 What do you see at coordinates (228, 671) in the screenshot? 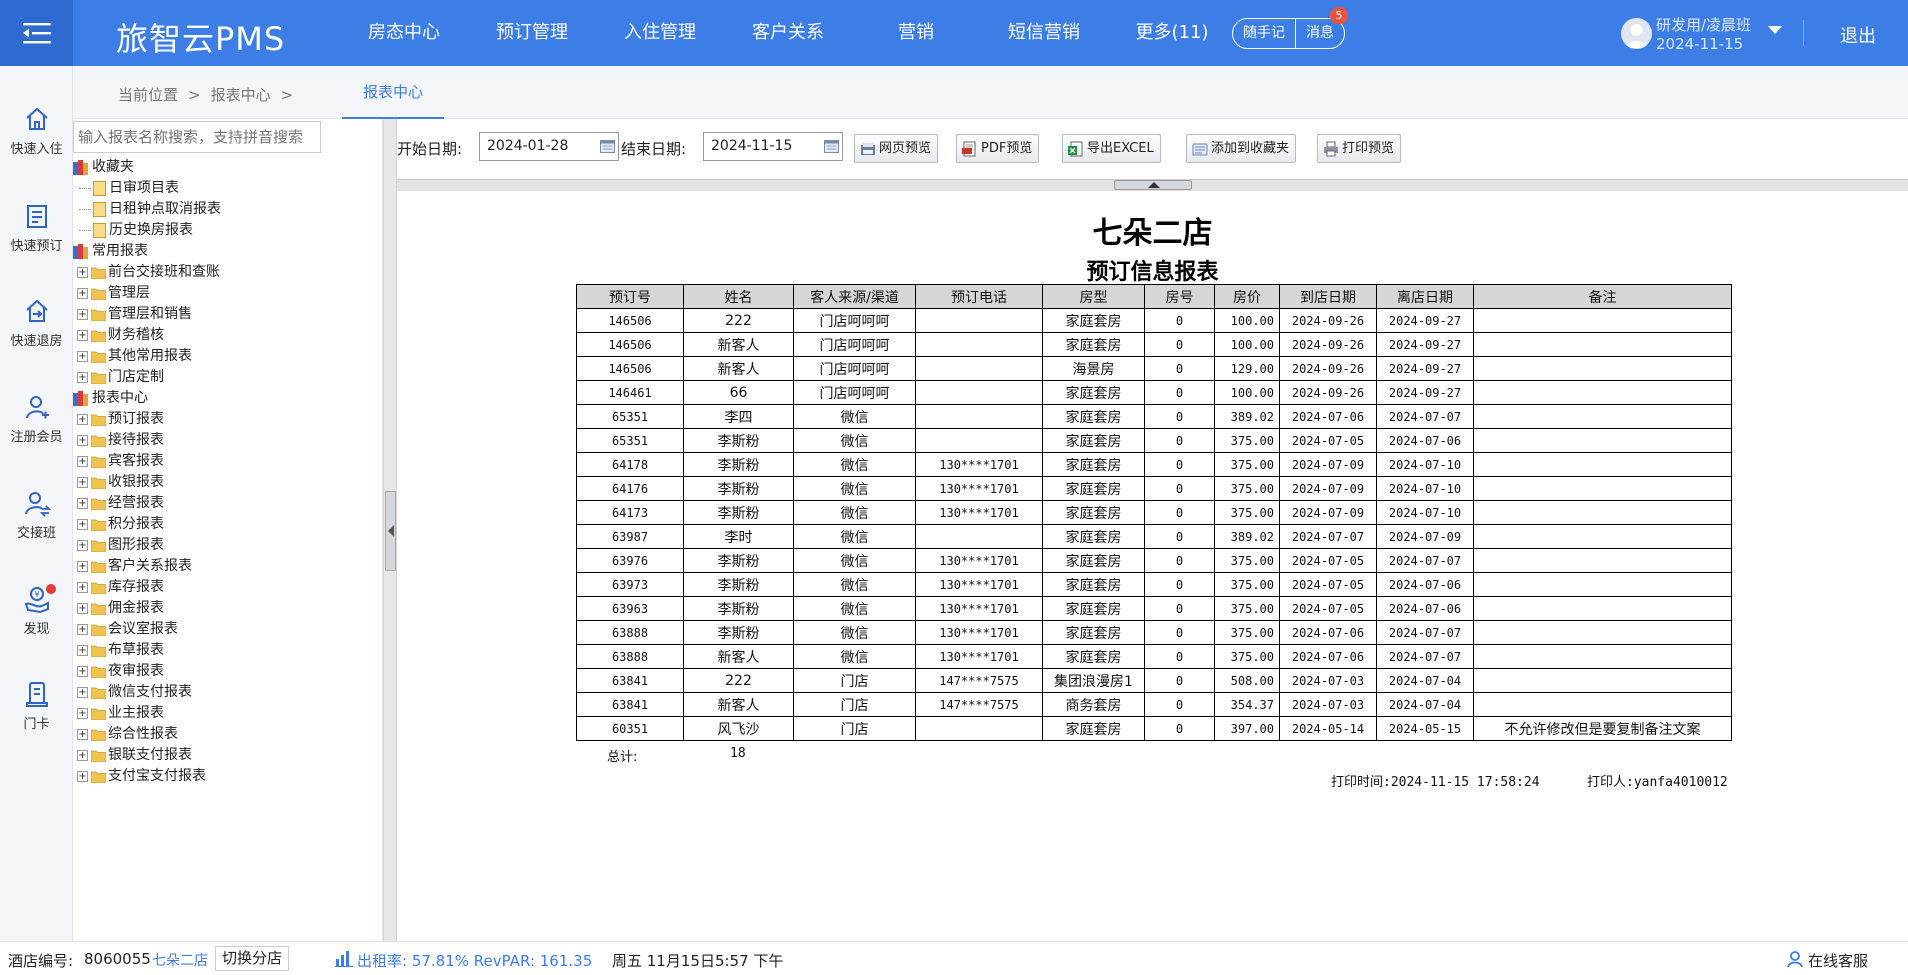
I see `tree-folder-node: + 夜审报表` at bounding box center [228, 671].